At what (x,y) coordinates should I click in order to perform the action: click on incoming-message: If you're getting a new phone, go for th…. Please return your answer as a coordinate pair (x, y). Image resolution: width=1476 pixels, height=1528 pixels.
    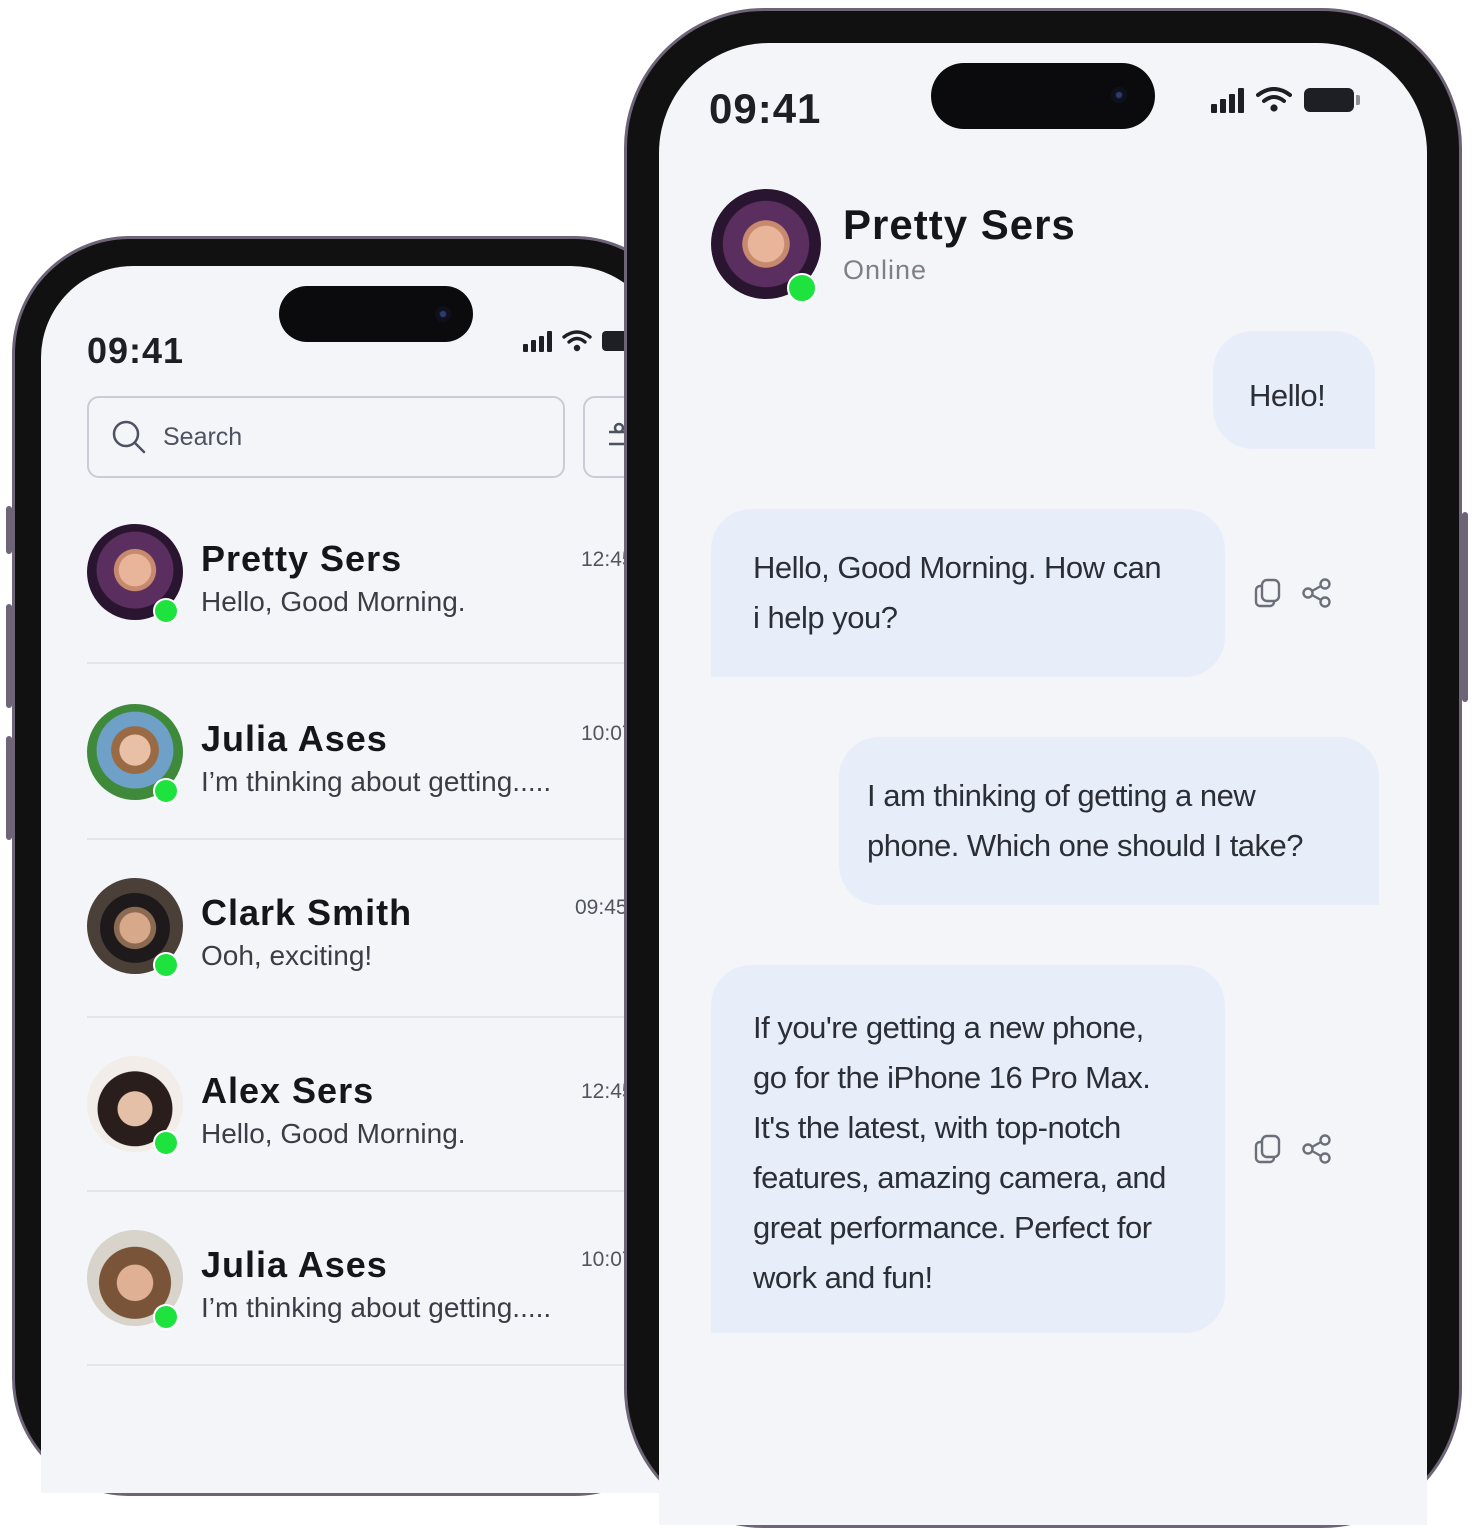
    Looking at the image, I should click on (968, 1149).